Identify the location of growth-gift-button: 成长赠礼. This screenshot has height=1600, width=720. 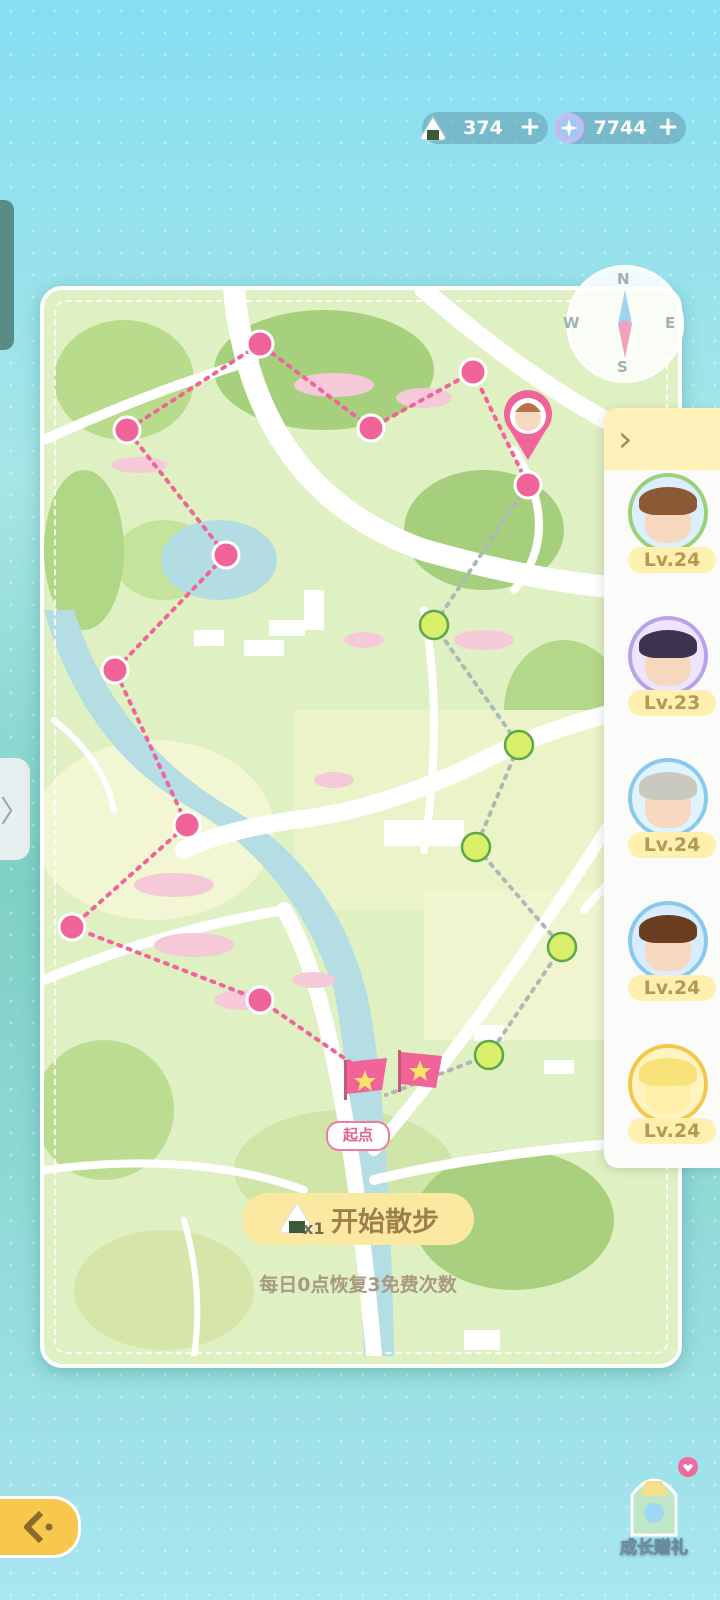
(654, 1512).